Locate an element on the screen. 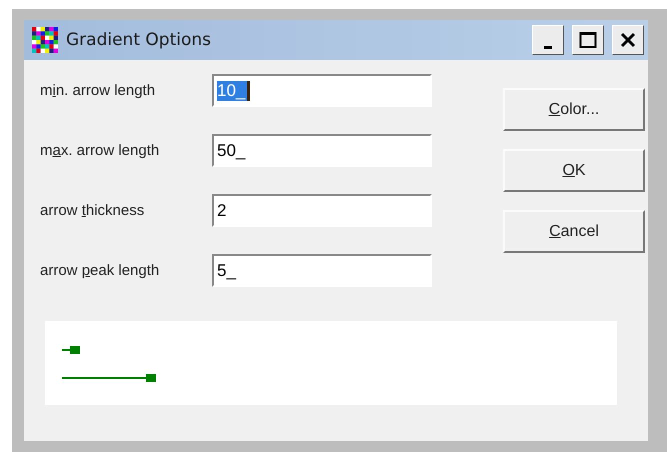  minimize-icon is located at coordinates (548, 47).